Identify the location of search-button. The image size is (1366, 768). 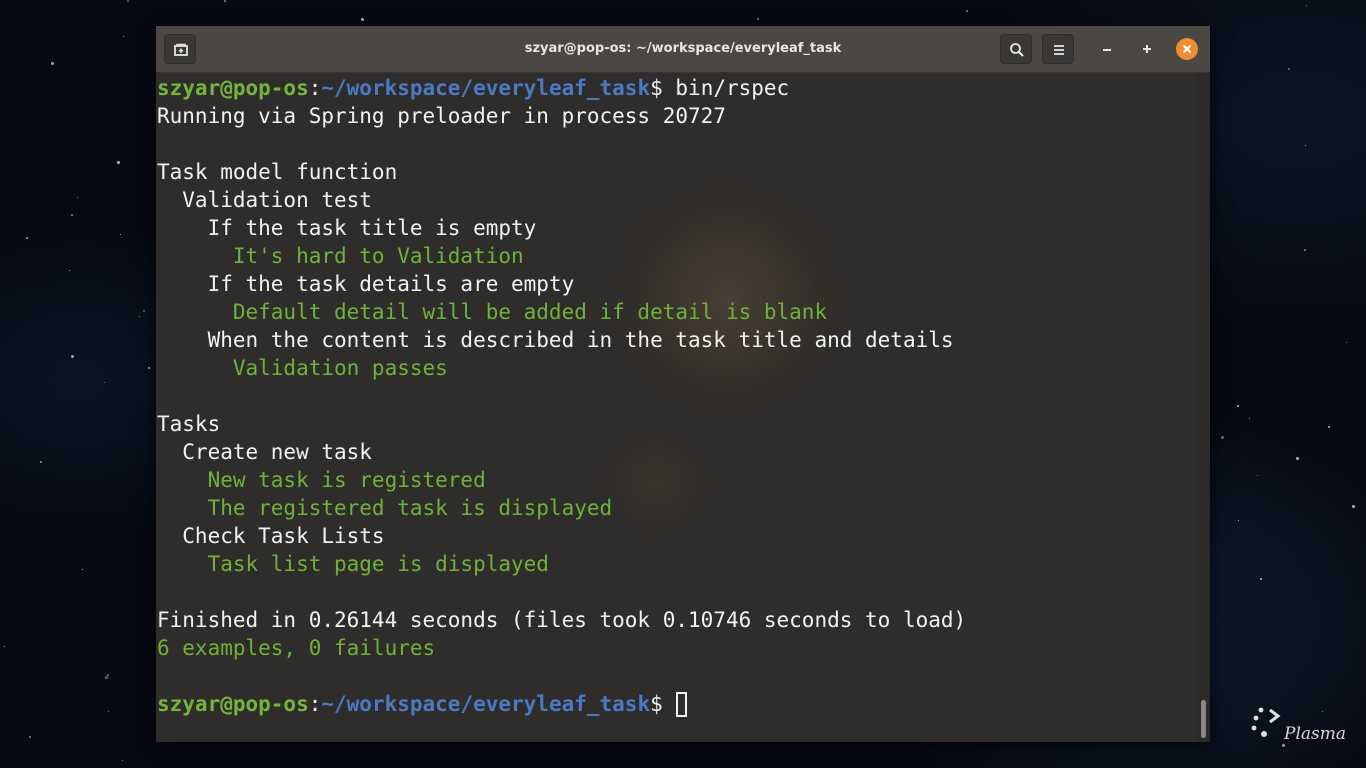
(1016, 49).